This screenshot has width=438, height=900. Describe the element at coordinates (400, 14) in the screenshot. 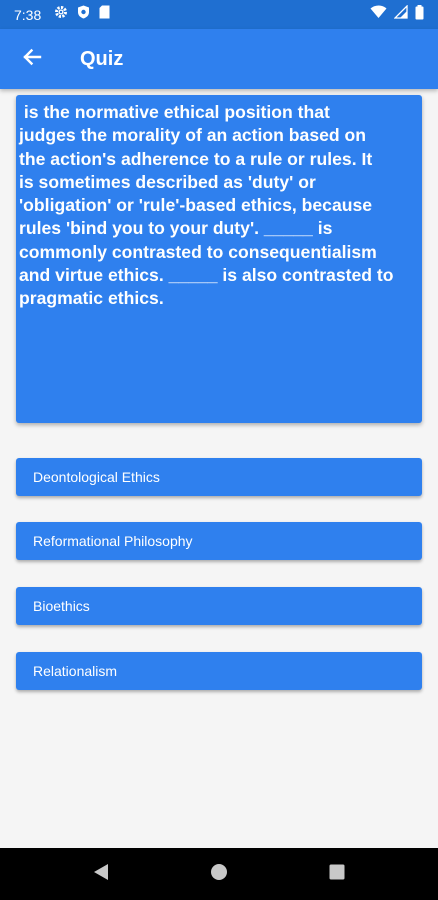

I see `signal-icon` at that location.